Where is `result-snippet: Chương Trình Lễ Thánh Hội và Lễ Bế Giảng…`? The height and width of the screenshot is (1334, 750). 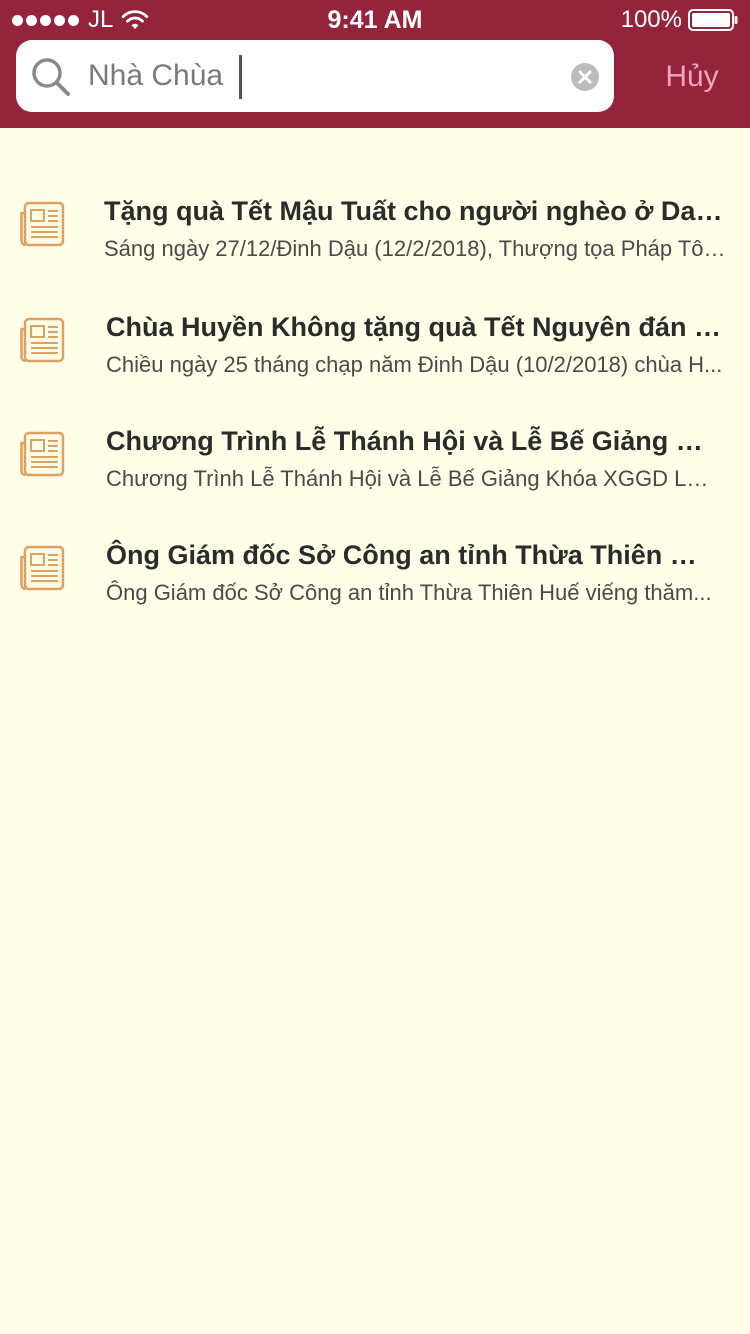
result-snippet: Chương Trình Lễ Thánh Hội và Lễ Bế Giảng… is located at coordinates (408, 478).